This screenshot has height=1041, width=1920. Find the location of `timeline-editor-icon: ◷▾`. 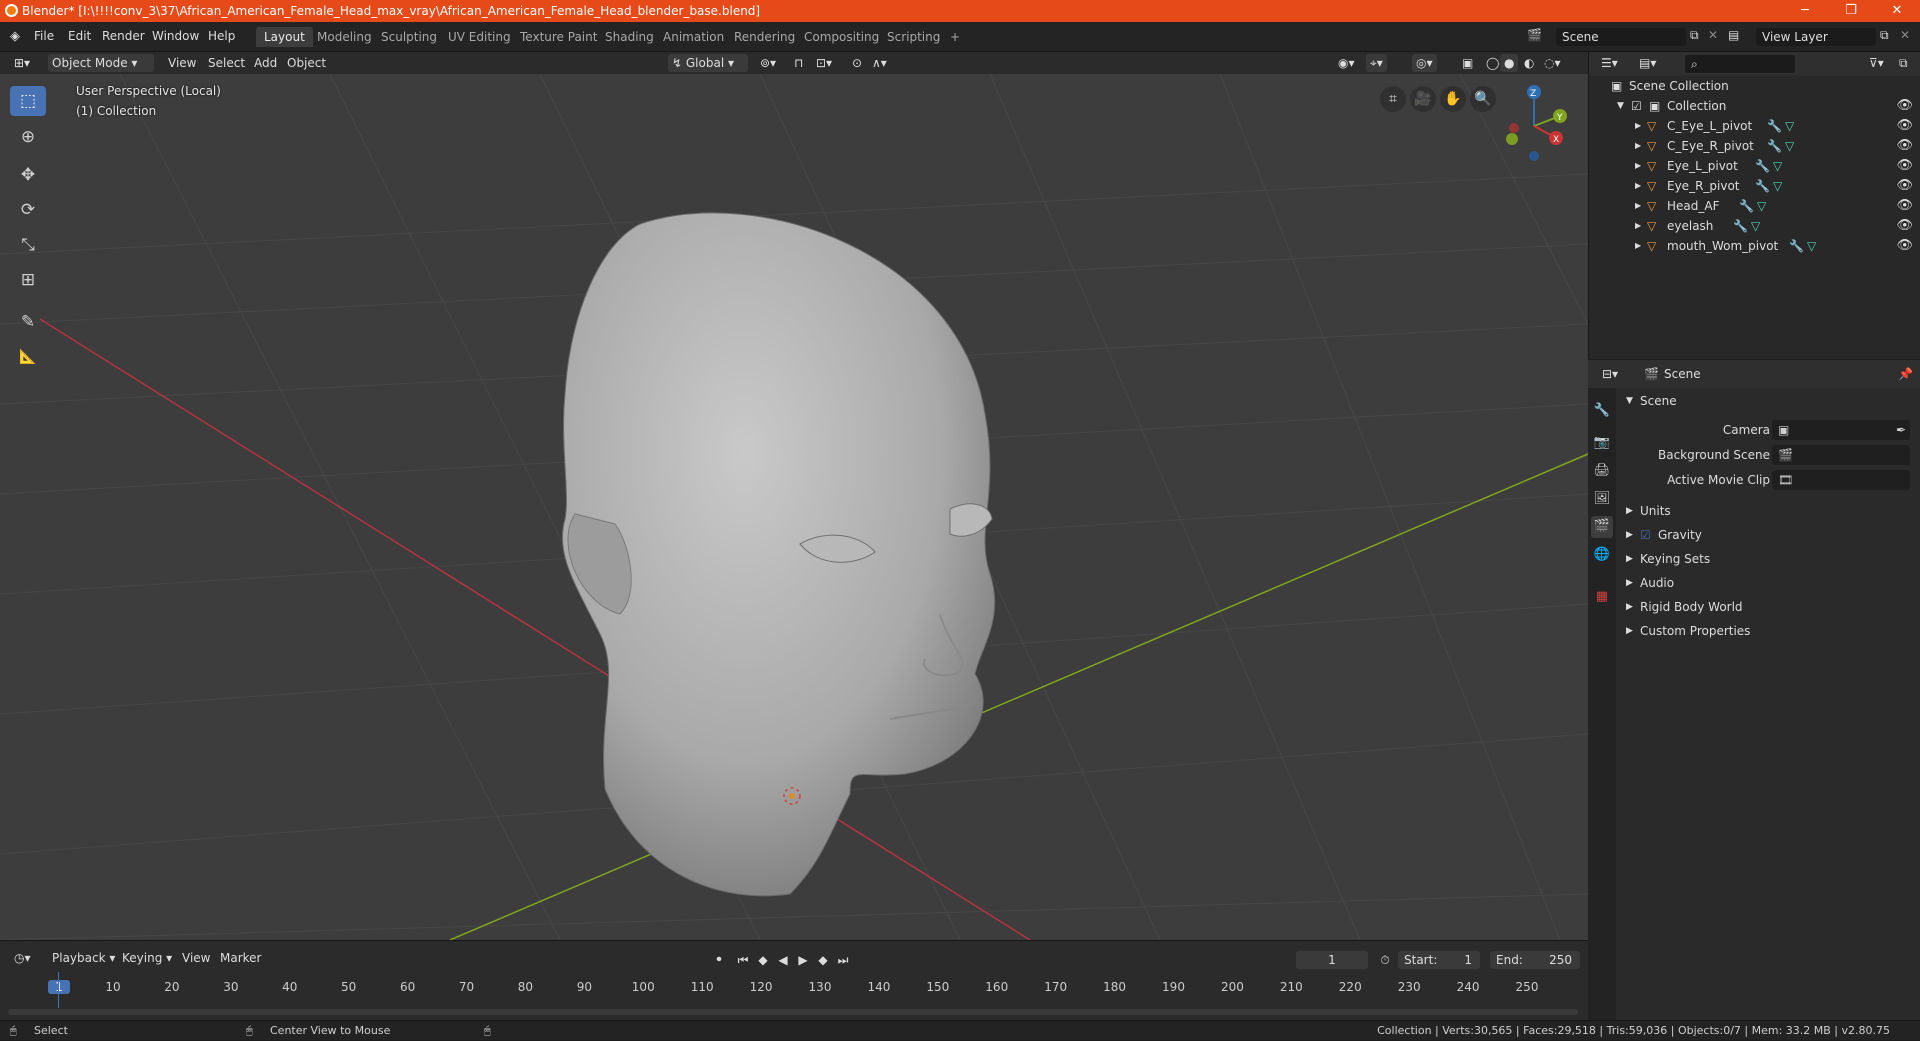

timeline-editor-icon: ◷▾ is located at coordinates (22, 958).